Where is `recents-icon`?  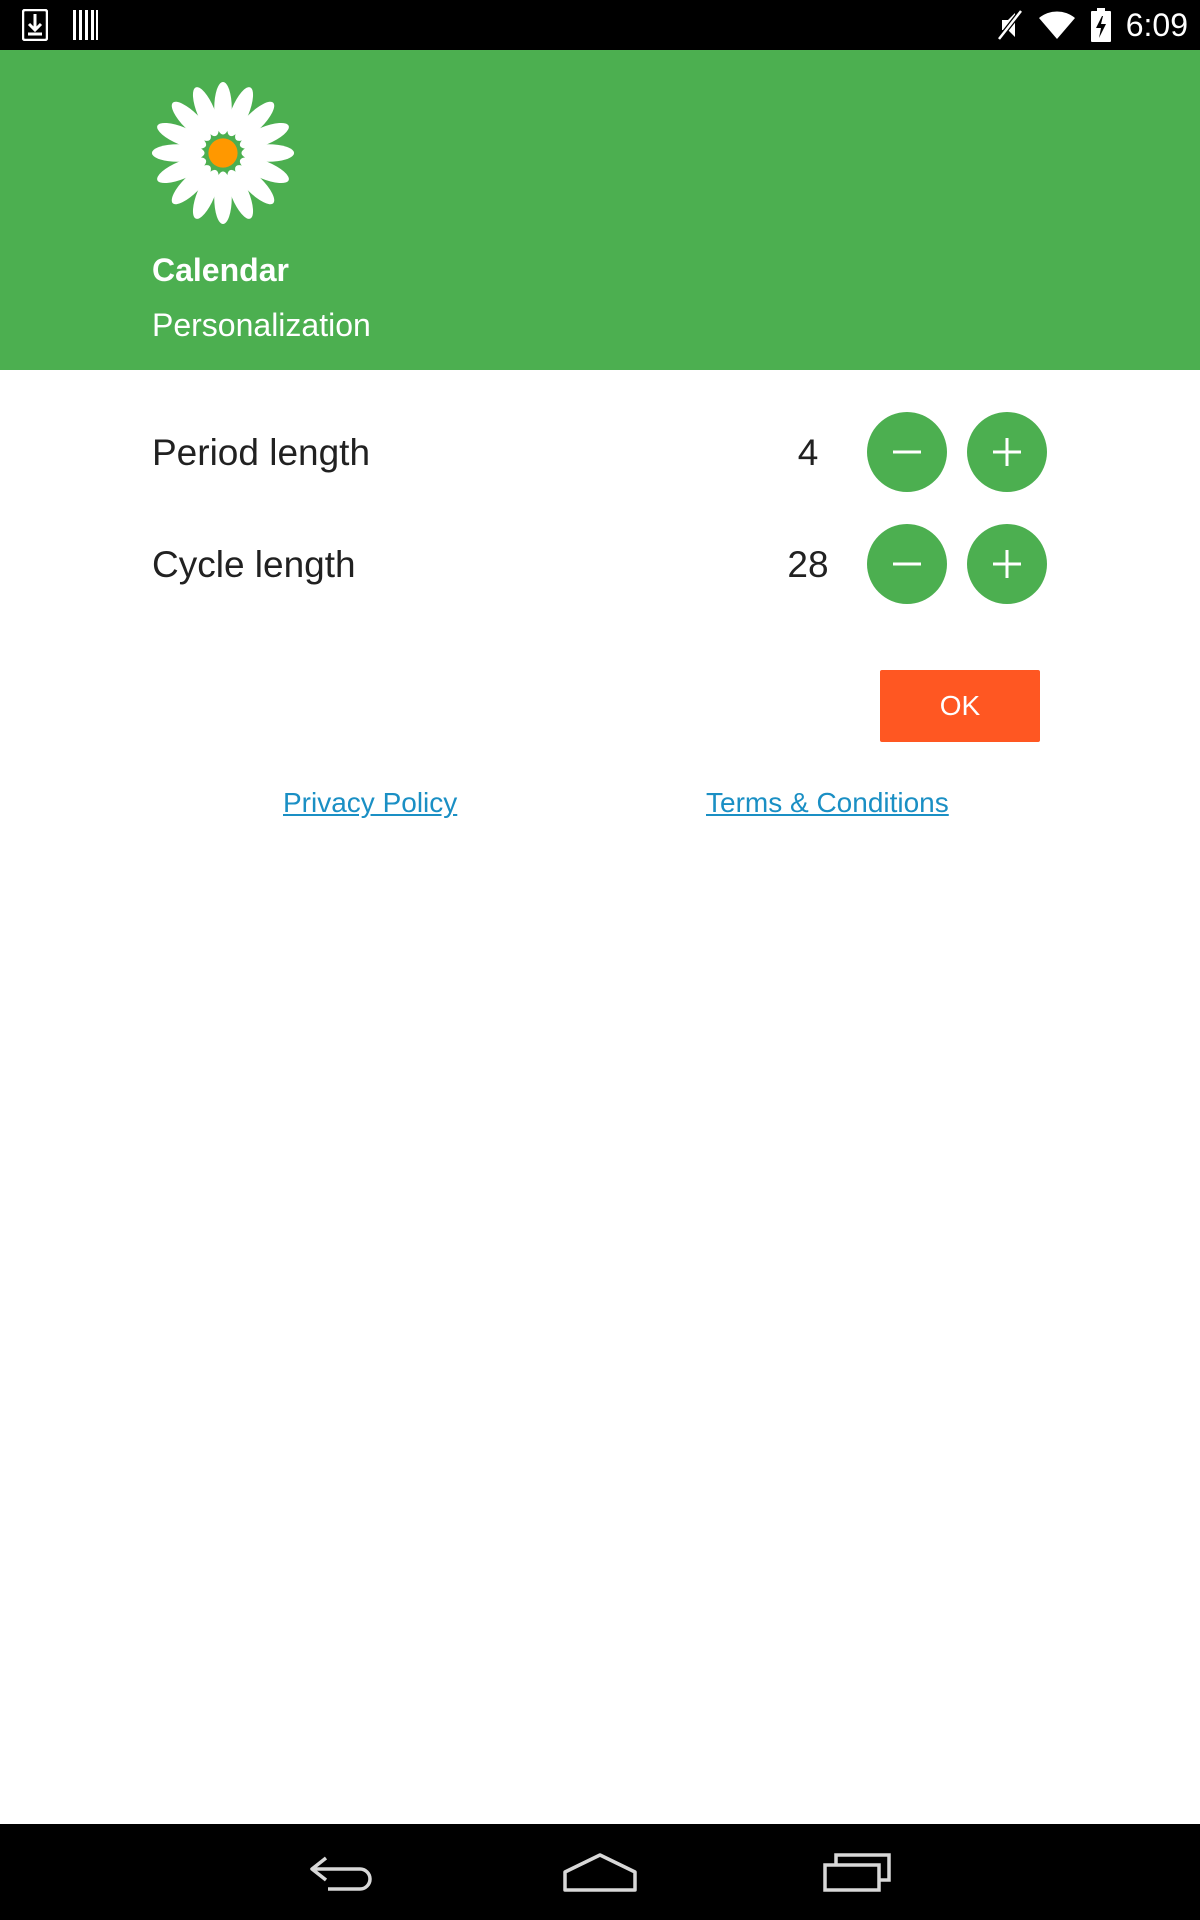 recents-icon is located at coordinates (857, 1872).